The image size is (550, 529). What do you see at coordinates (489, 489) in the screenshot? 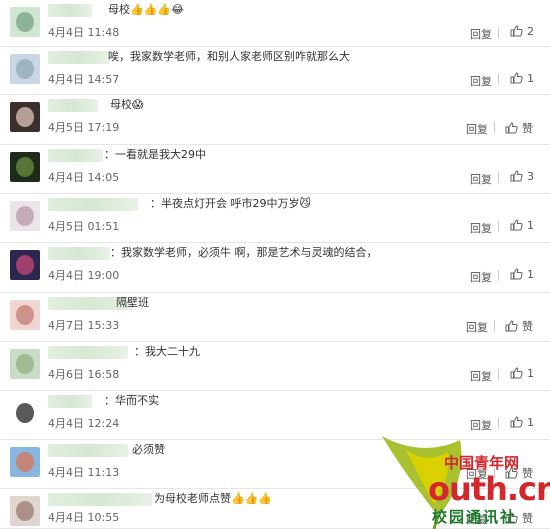
I see `watermark-url: outh.cn` at bounding box center [489, 489].